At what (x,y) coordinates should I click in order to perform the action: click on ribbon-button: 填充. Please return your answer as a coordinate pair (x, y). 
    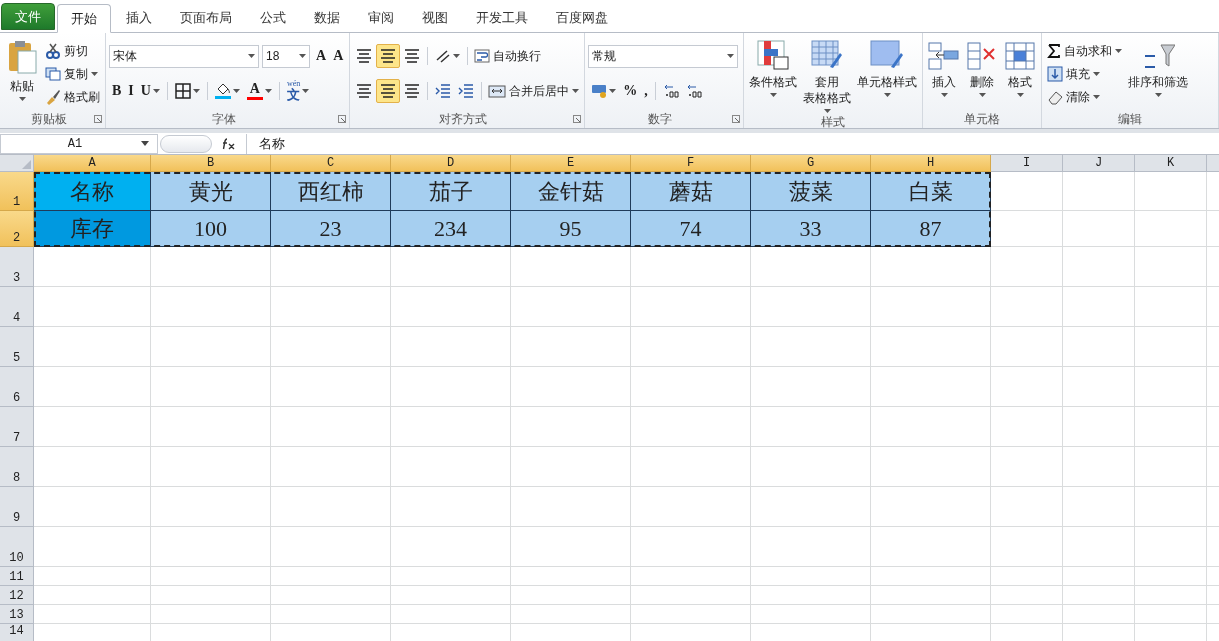
    Looking at the image, I should click on (1074, 73).